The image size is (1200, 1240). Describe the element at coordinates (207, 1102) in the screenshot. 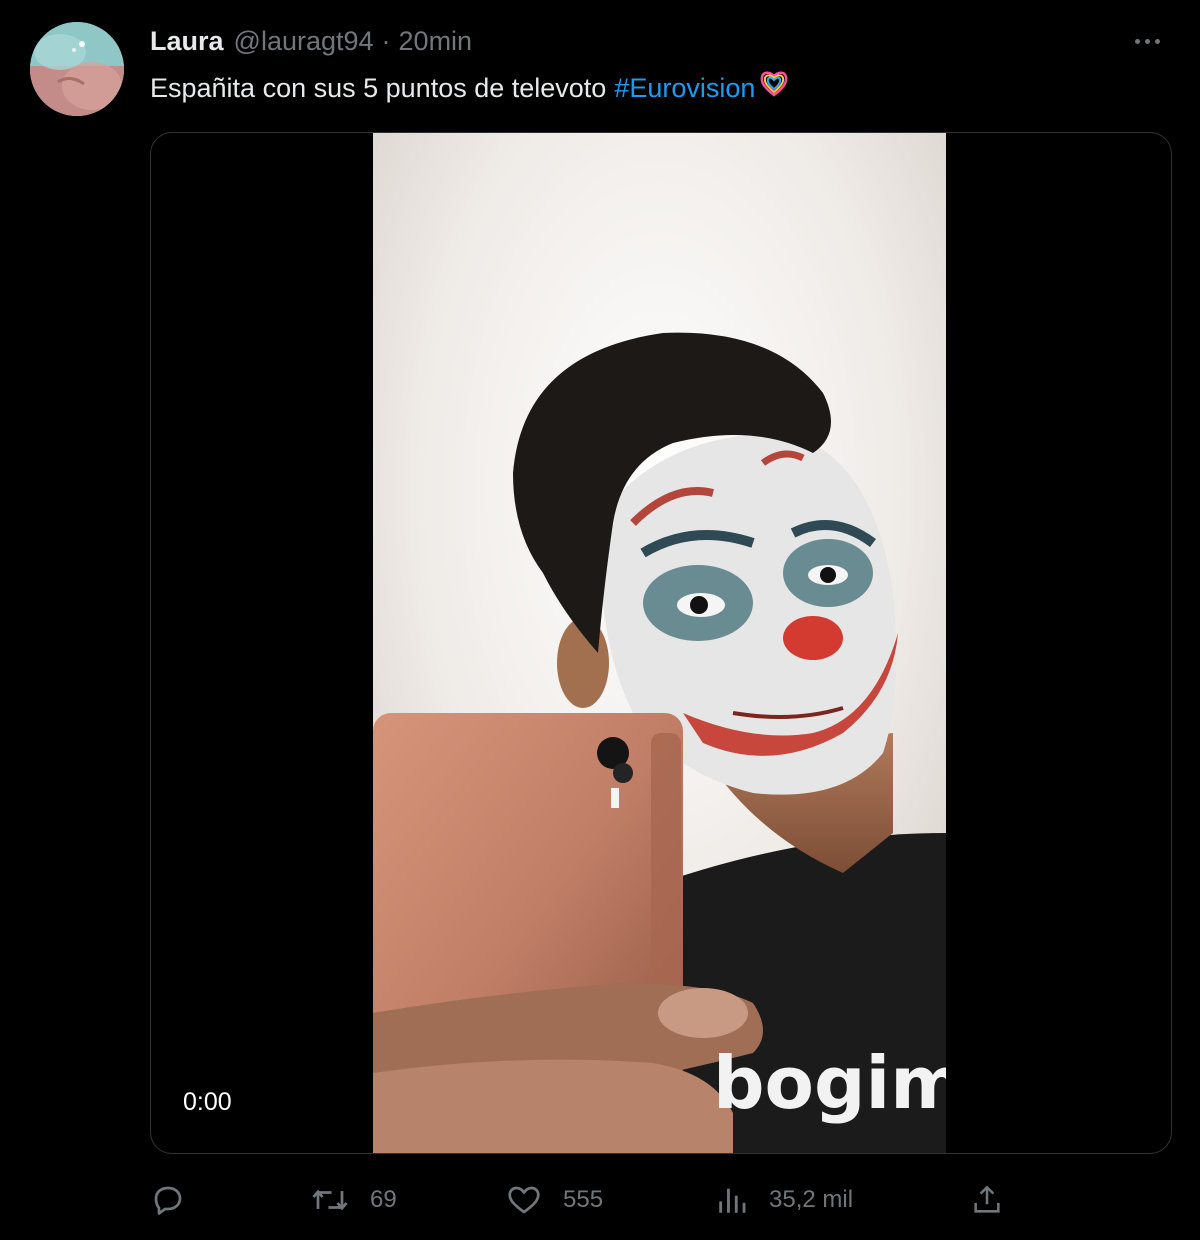

I see `video-timestamp: 0:00` at that location.